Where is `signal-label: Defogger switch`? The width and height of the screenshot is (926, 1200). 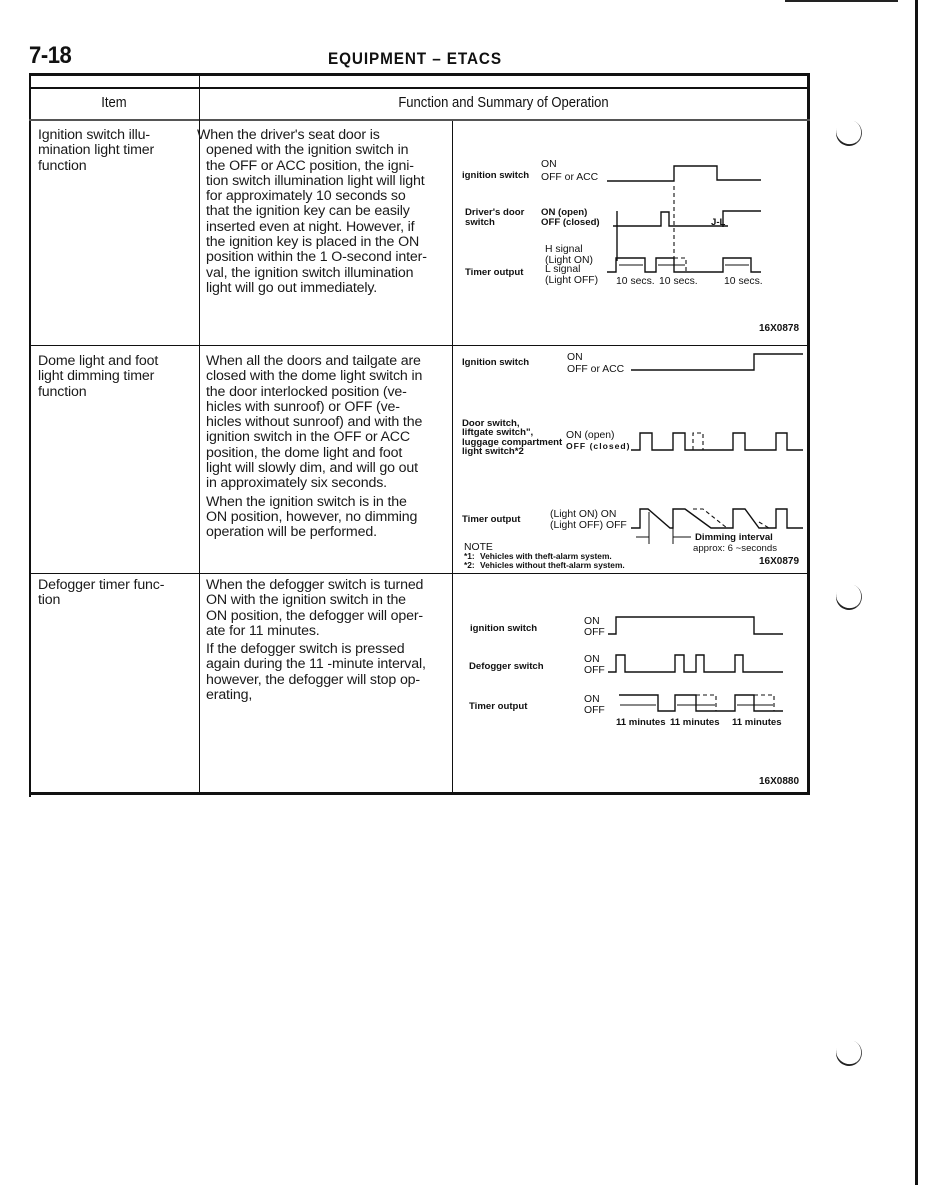
signal-label: Defogger switch is located at coordinates (506, 666).